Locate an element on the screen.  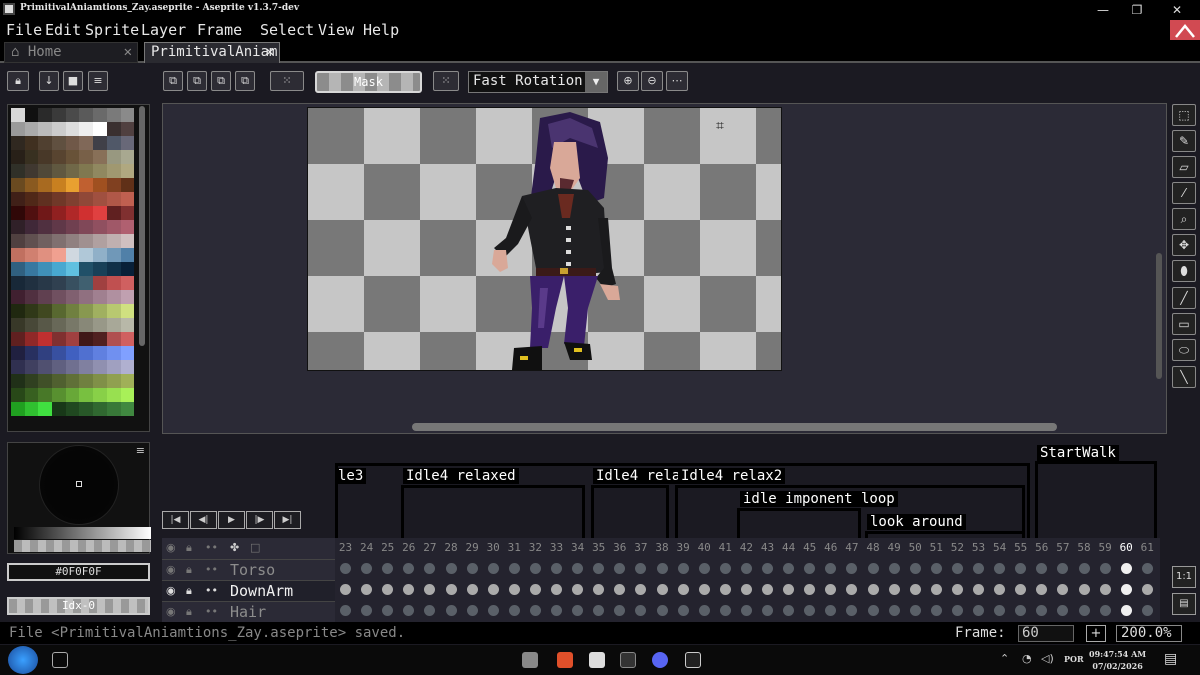
tag-idle-imponent-loop: idle imponent loop is located at coordinates (819, 499).